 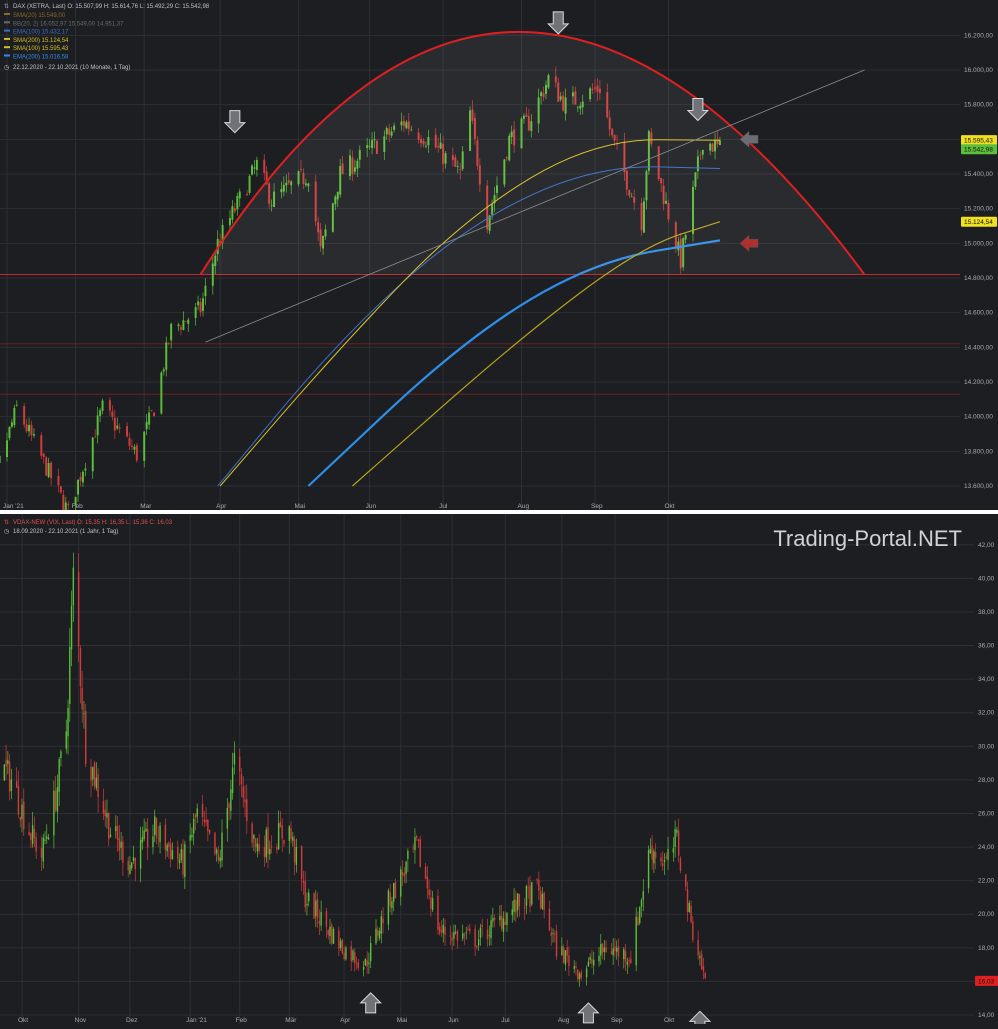 I want to click on dax-y-tick-label: 16.000,00, so click(x=978, y=70).